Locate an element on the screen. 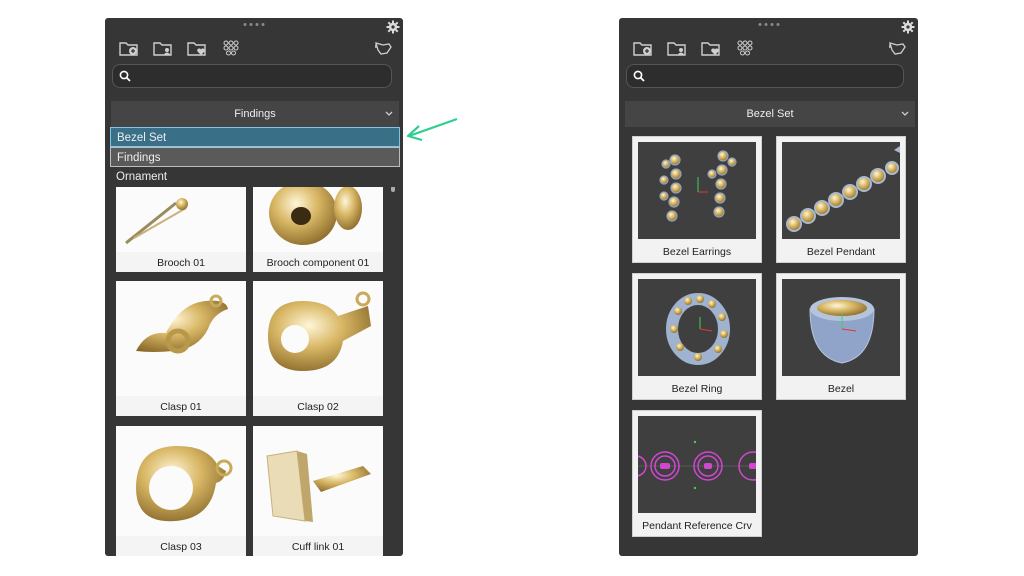  category-dropdown: Findings is located at coordinates (255, 114).